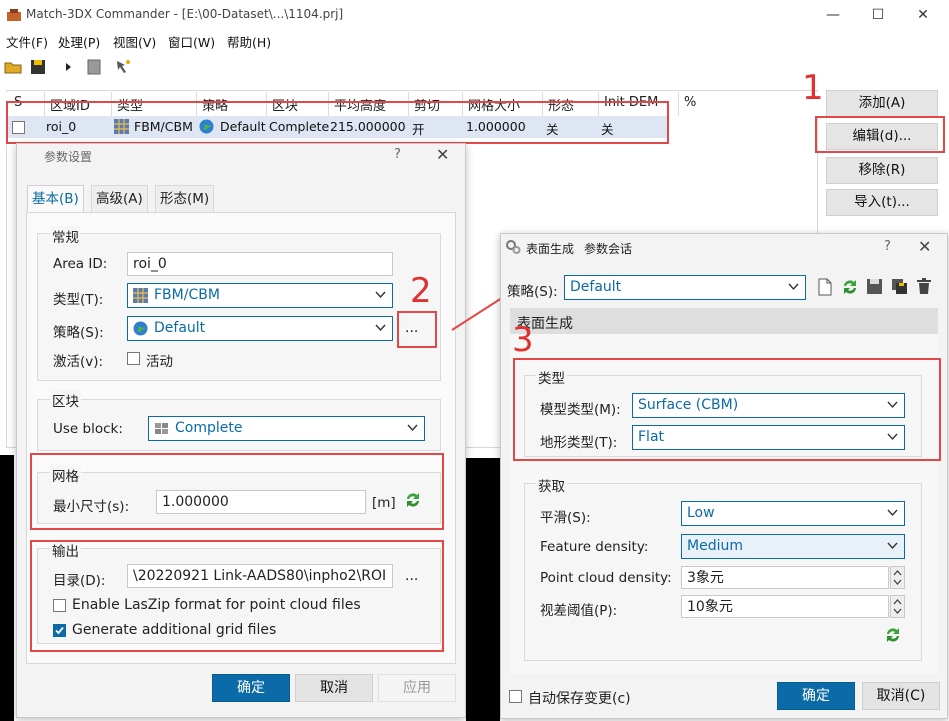  What do you see at coordinates (901, 696) in the screenshot?
I see `surface-cancel-button: 取消(C)` at bounding box center [901, 696].